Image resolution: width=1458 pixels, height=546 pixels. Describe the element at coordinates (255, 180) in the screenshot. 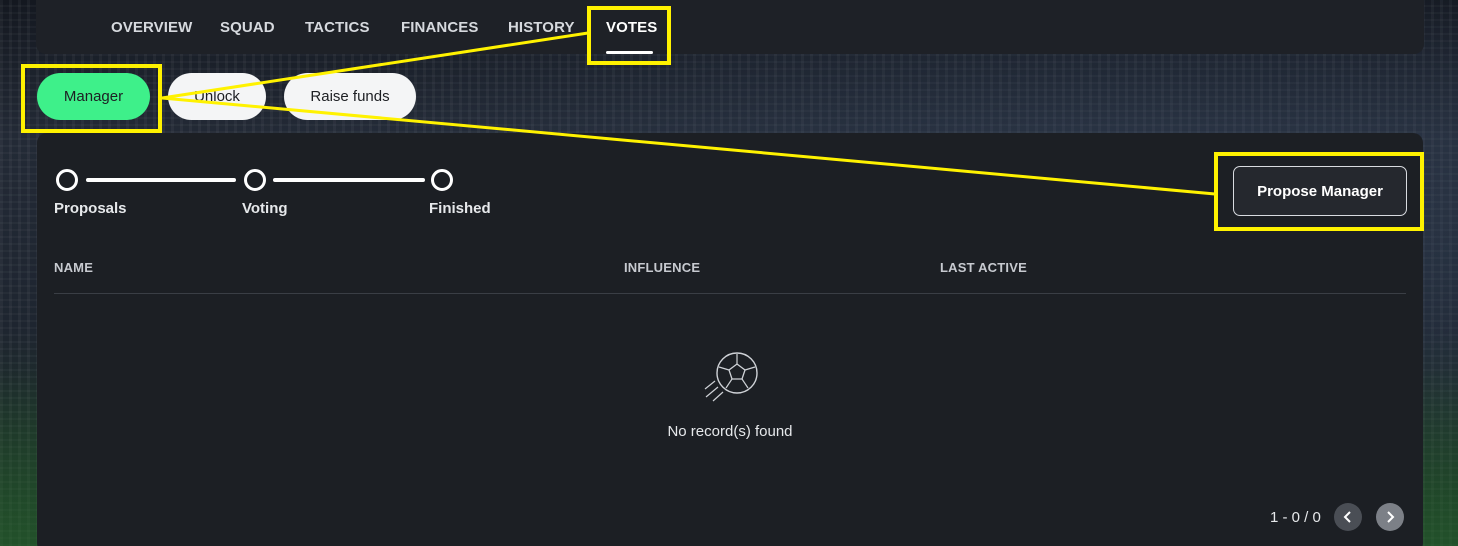

I see `step-voting-indicator` at that location.